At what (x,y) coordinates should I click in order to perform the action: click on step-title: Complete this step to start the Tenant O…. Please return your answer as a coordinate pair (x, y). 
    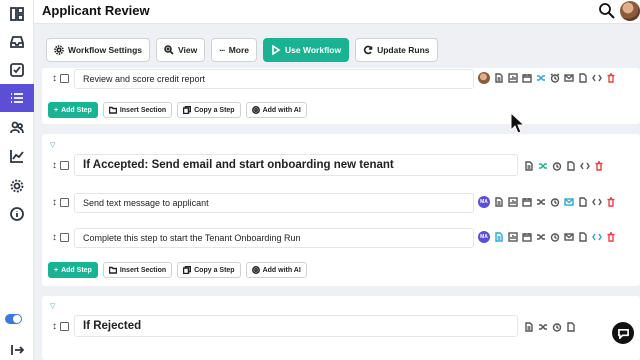
    Looking at the image, I should click on (274, 238).